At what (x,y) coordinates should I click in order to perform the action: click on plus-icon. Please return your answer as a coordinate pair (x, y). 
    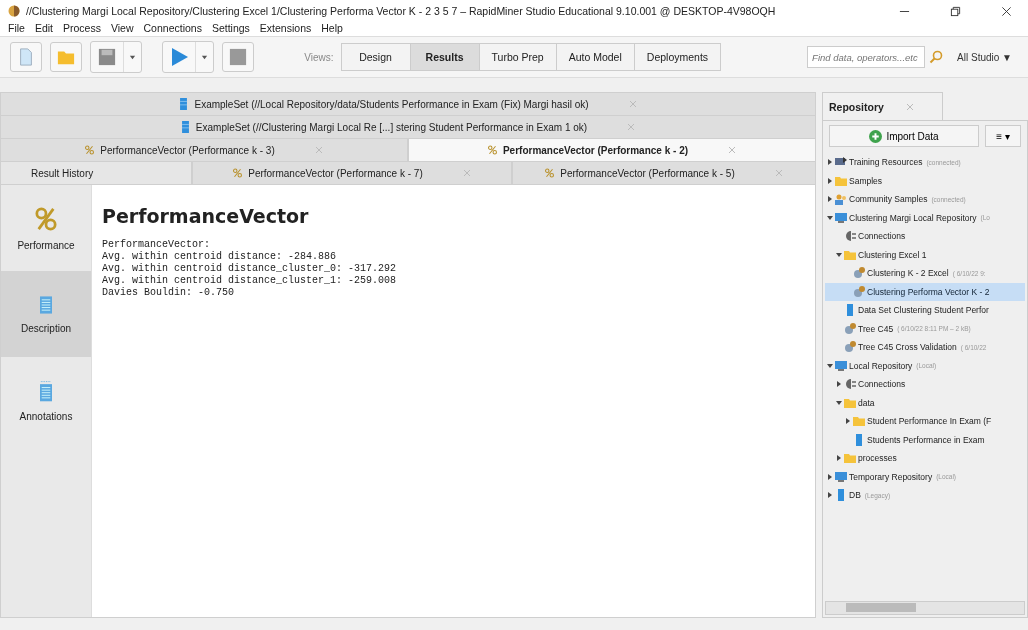
    Looking at the image, I should click on (876, 136).